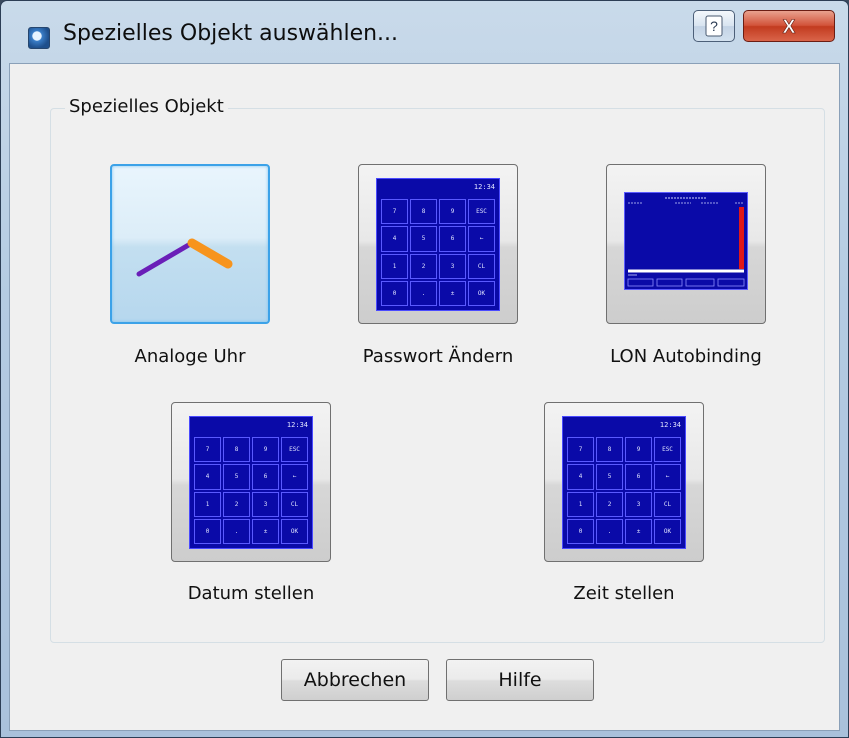 The height and width of the screenshot is (738, 849). What do you see at coordinates (424, 32) in the screenshot?
I see `title-bar: Spezielles Objekt auswählen... ? X` at bounding box center [424, 32].